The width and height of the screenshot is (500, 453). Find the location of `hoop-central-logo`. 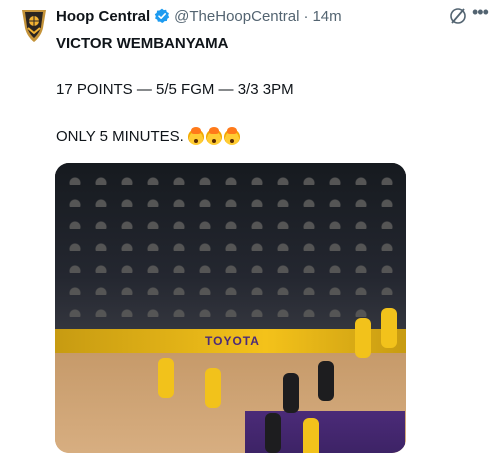

hoop-central-logo is located at coordinates (34, 26).